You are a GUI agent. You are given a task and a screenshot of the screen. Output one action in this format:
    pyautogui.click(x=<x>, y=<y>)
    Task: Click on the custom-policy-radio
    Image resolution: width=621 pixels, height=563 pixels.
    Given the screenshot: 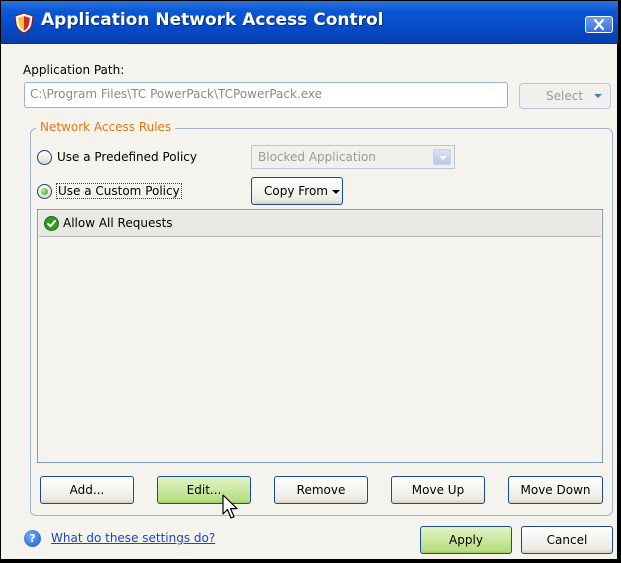 What is the action you would take?
    pyautogui.click(x=44, y=191)
    